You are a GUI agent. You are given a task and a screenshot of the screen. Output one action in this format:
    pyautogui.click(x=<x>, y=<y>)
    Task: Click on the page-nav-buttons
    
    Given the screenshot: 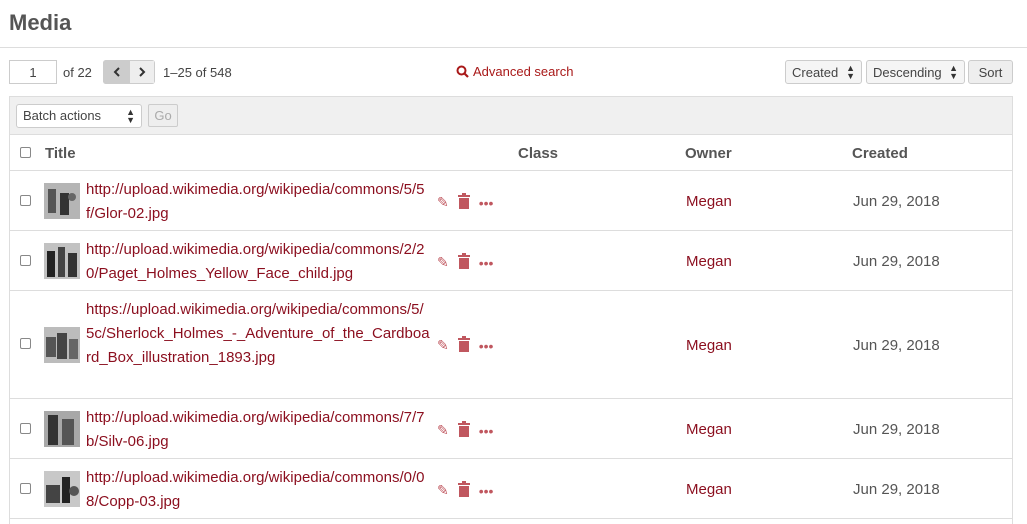 What is the action you would take?
    pyautogui.click(x=129, y=72)
    